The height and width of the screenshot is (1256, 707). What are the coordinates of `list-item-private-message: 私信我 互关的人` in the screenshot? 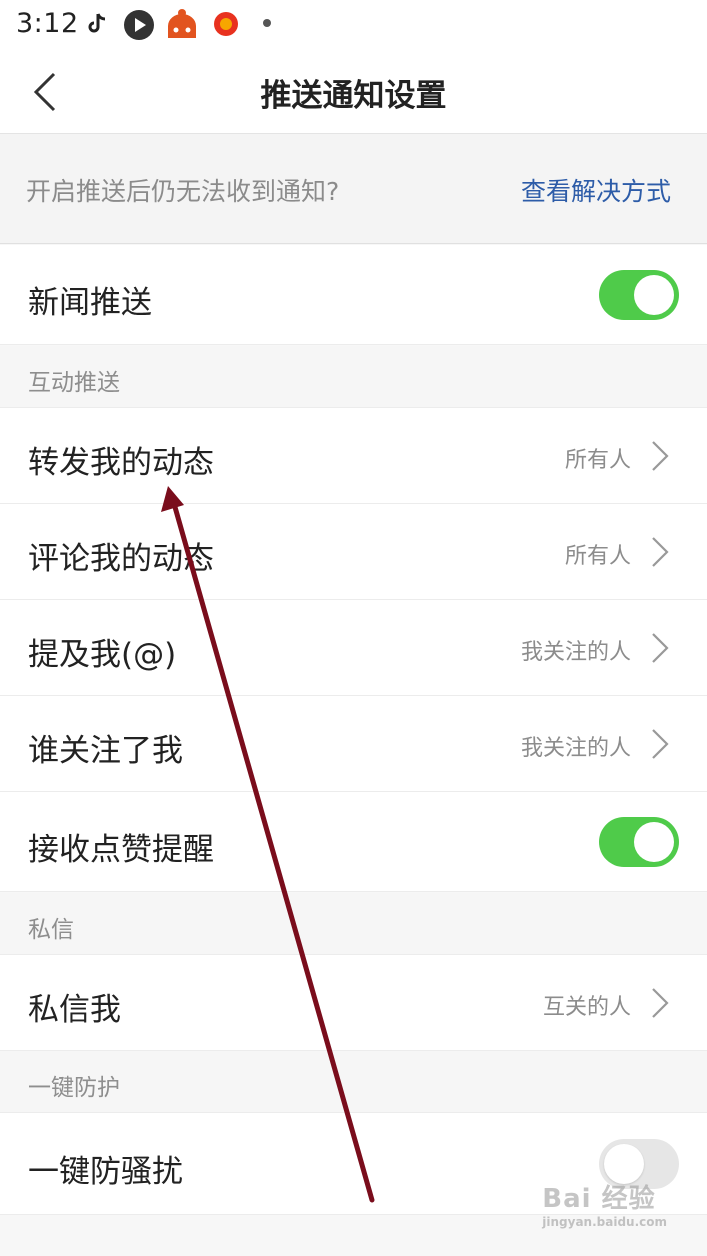 It's located at (353, 1003).